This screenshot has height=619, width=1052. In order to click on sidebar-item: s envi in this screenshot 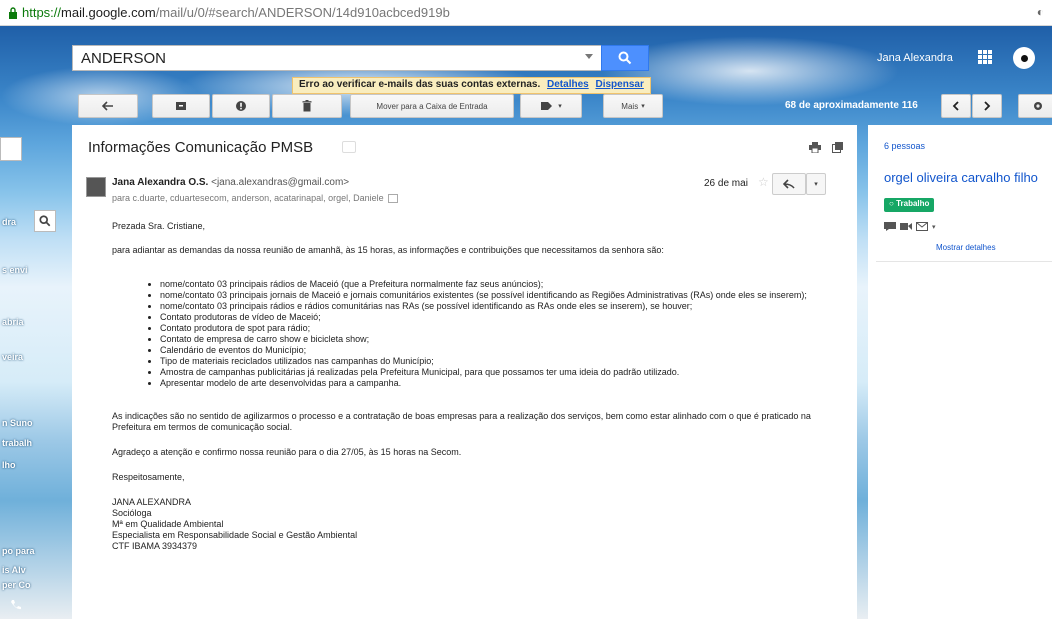, I will do `click(15, 270)`.